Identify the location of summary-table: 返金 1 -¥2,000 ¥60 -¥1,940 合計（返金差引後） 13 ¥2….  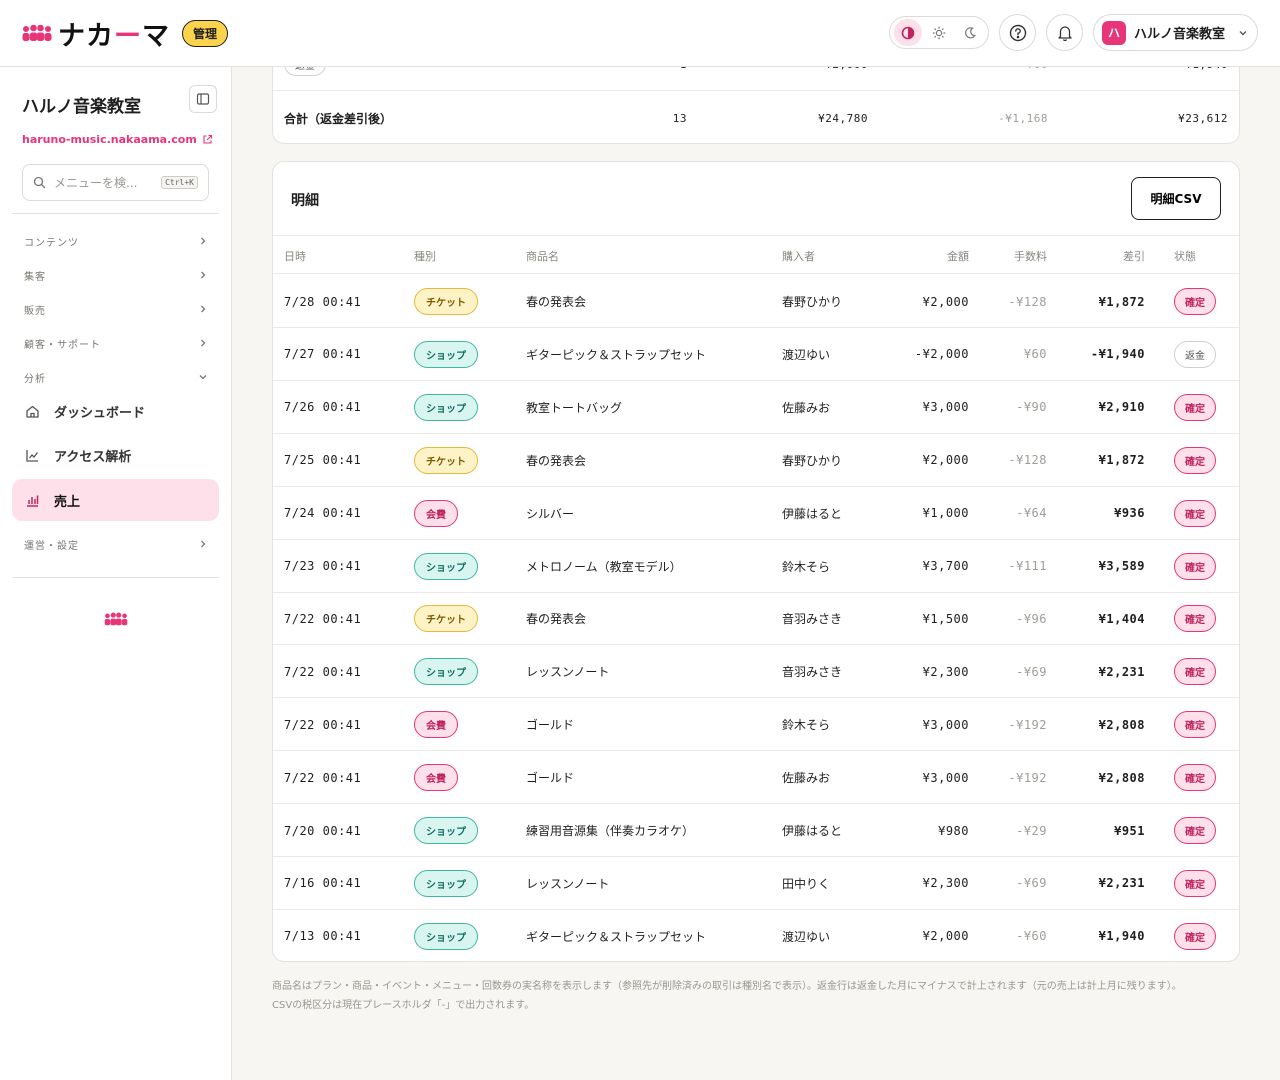
(756, 105).